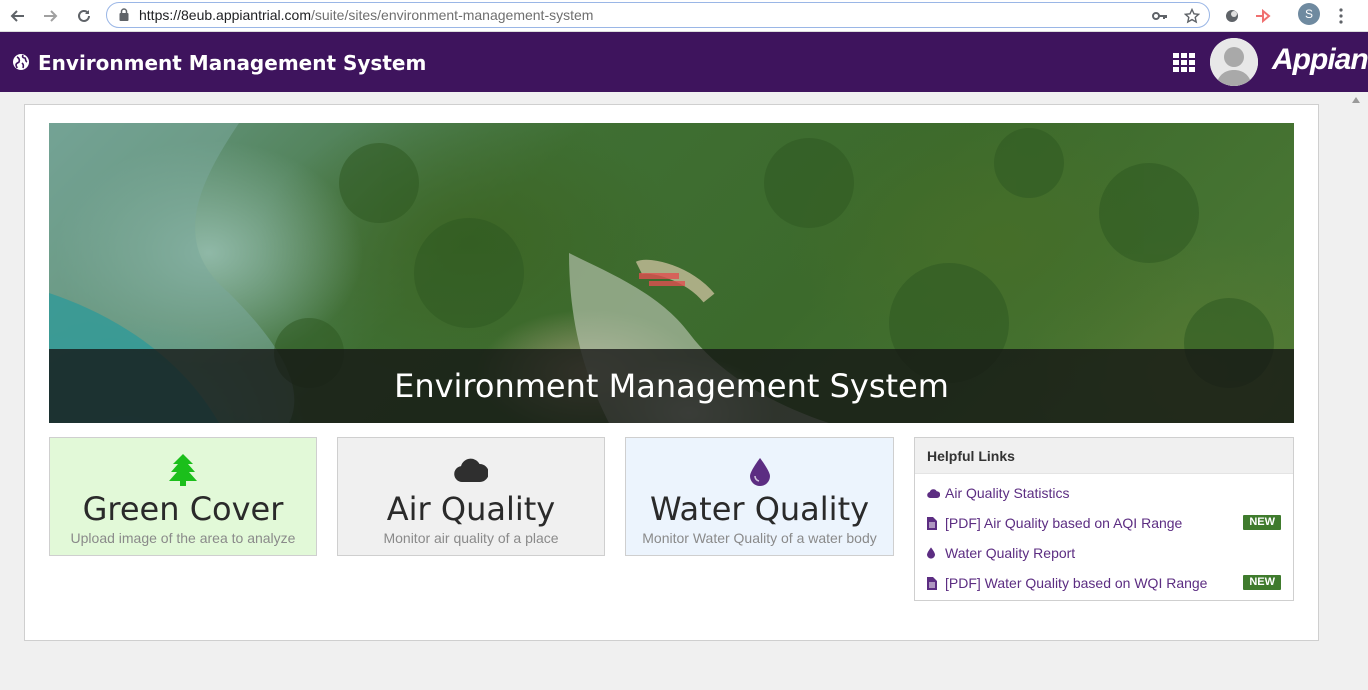 The width and height of the screenshot is (1368, 690). What do you see at coordinates (1232, 16) in the screenshot?
I see `extension-icon` at bounding box center [1232, 16].